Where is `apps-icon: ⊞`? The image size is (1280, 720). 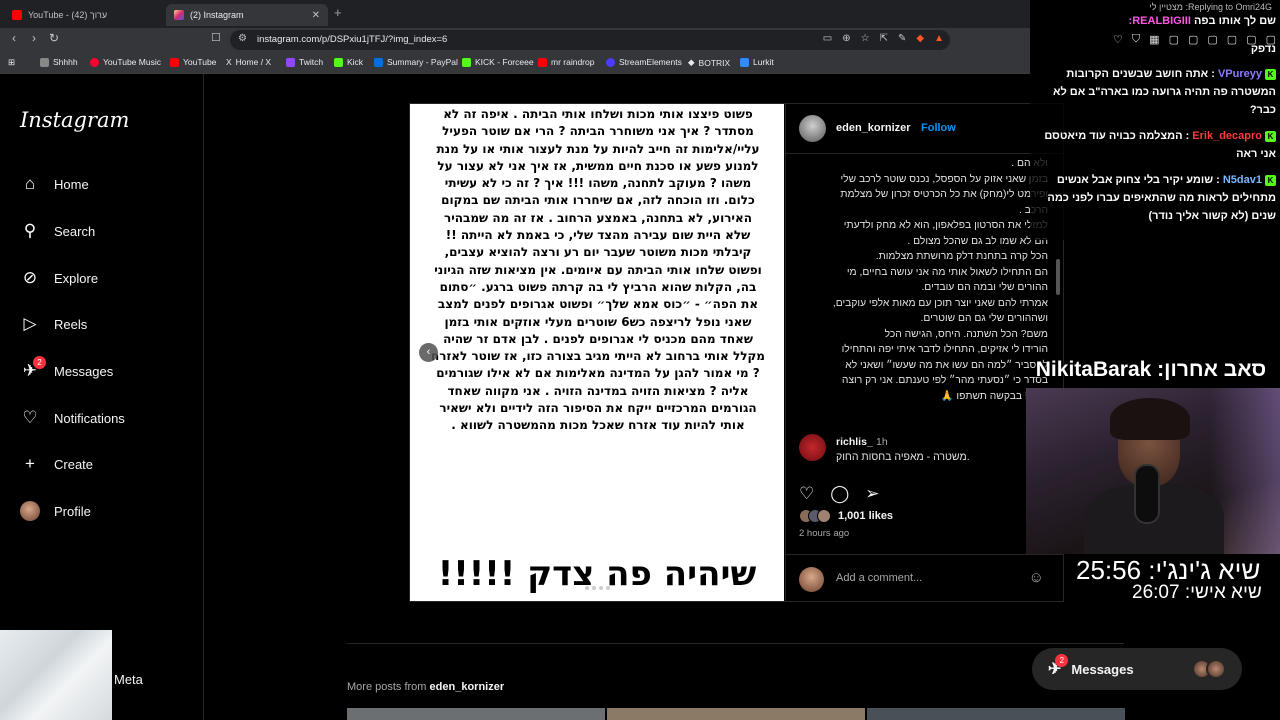
apps-icon: ⊞ is located at coordinates (11, 62).